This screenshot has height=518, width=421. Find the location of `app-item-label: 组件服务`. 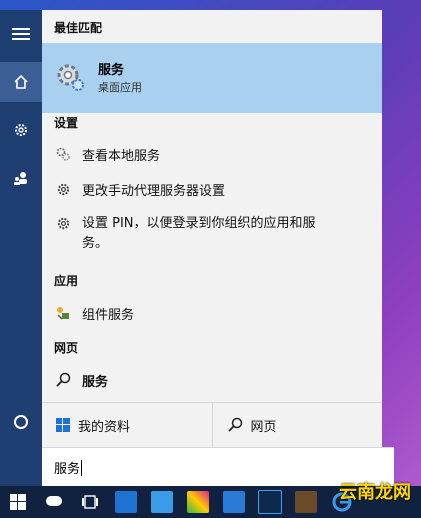

app-item-label: 组件服务 is located at coordinates (108, 315).